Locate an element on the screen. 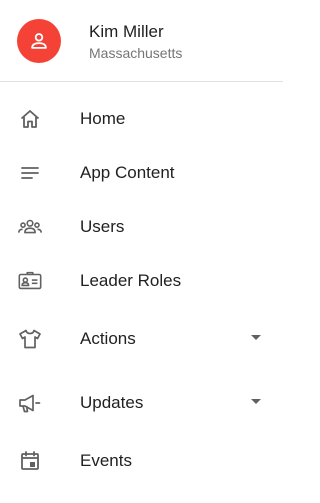  shirt-icon is located at coordinates (30, 339).